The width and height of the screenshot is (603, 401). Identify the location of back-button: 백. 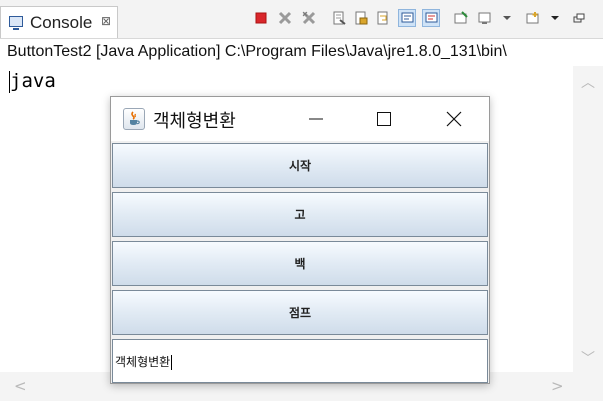
(300, 263).